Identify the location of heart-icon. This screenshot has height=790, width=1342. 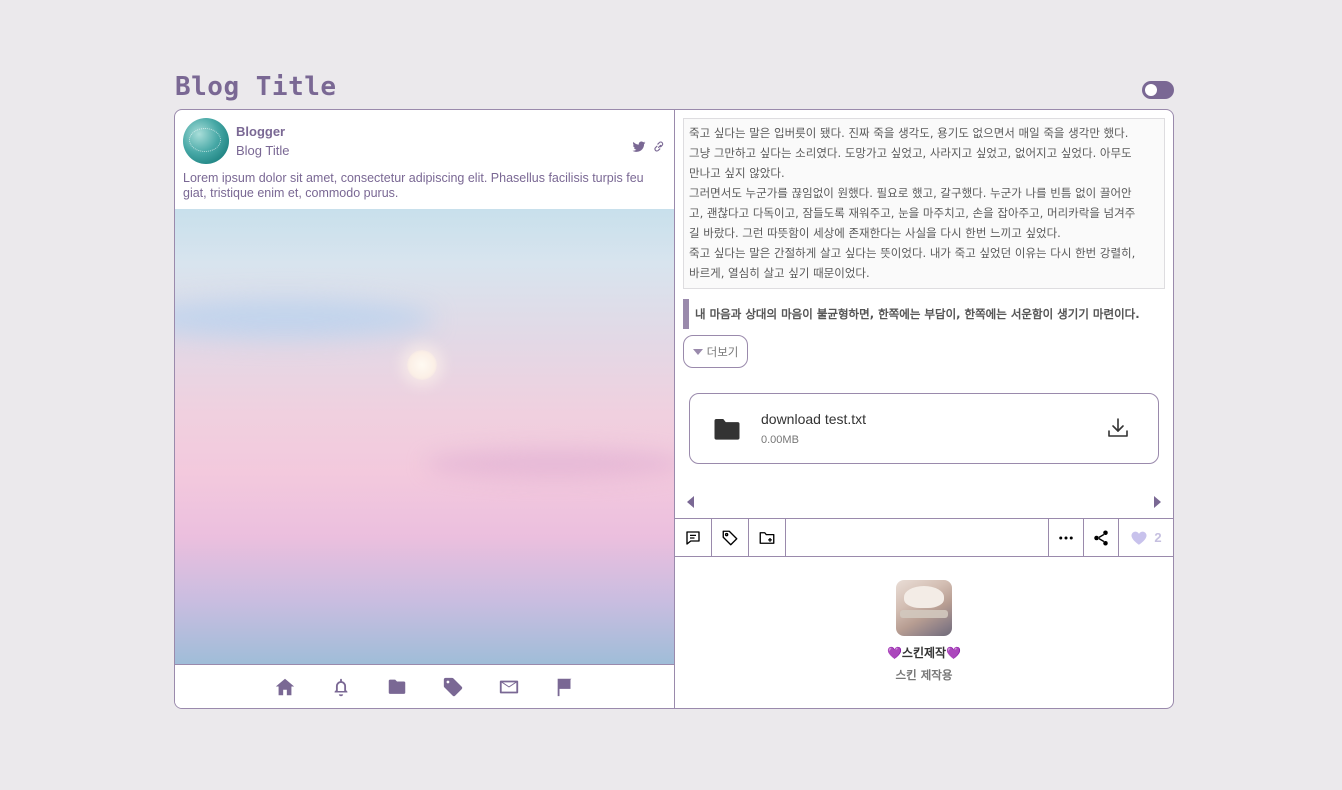
(1139, 538).